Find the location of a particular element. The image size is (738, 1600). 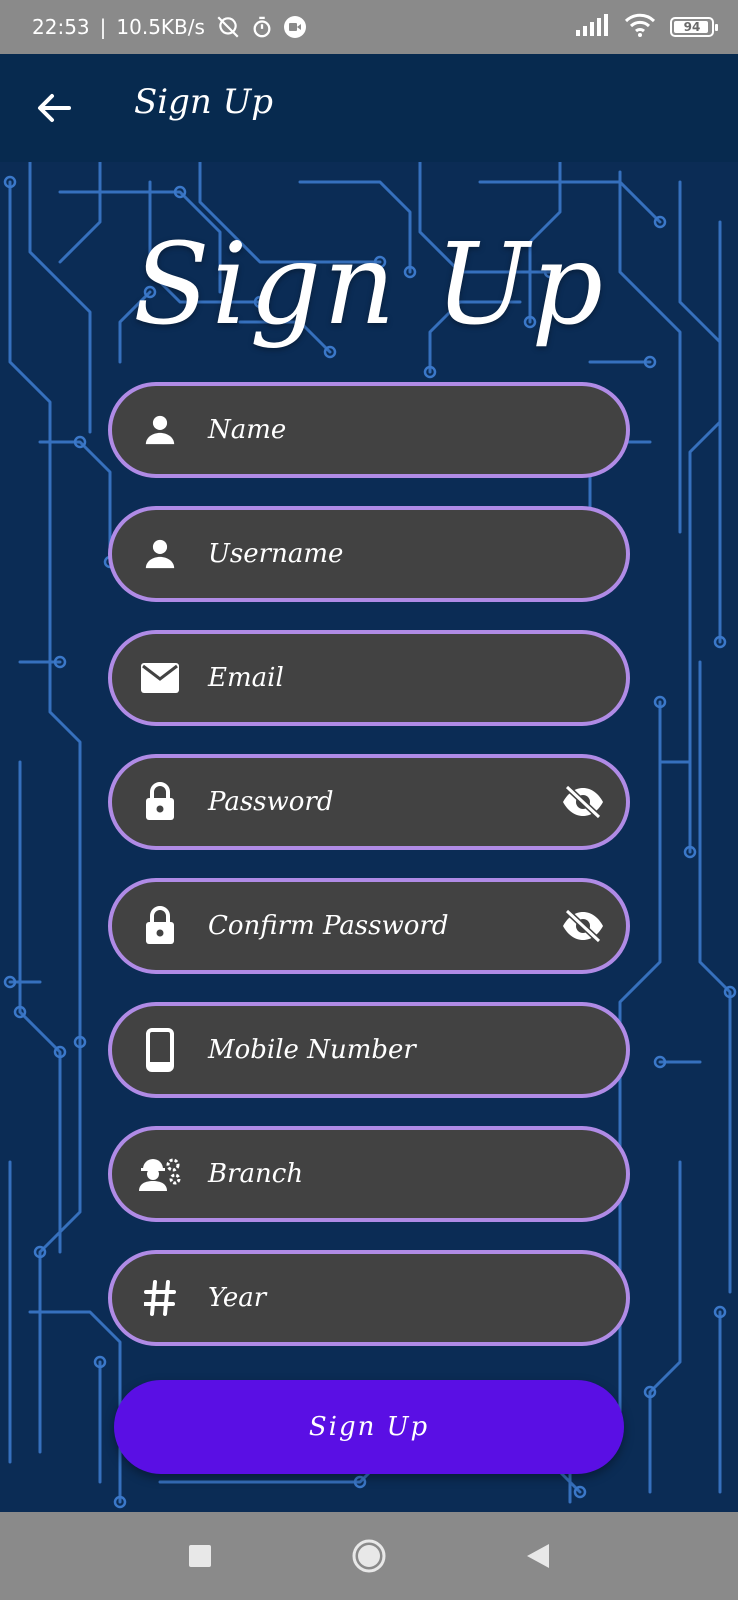

battery-icon: 94 is located at coordinates (694, 27).